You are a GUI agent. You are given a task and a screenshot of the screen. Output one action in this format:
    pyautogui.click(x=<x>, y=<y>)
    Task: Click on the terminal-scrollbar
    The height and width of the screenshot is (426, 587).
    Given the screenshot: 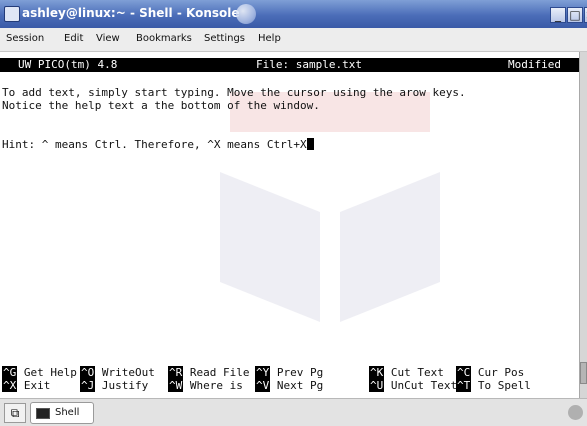 What is the action you would take?
    pyautogui.click(x=583, y=225)
    